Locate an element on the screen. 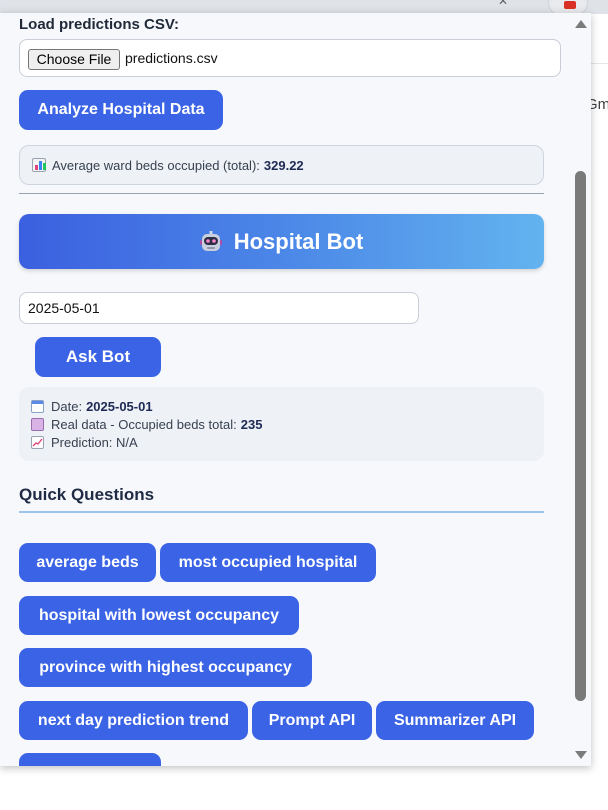 Image resolution: width=608 pixels, height=810 pixels. file-input: Choose File predictions.csv is located at coordinates (290, 58).